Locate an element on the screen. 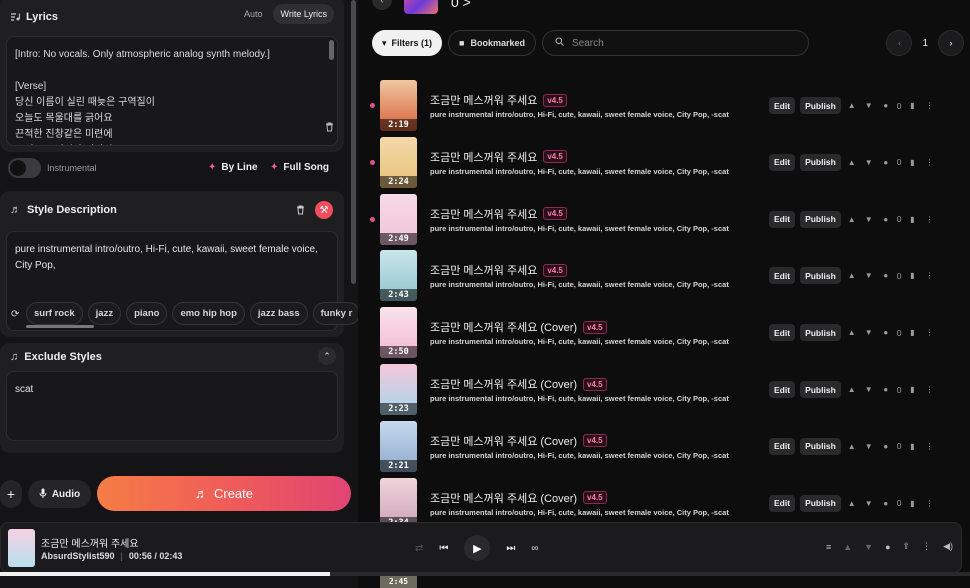 The image size is (970, 588). repeat-icon: ⇄ is located at coordinates (419, 548).